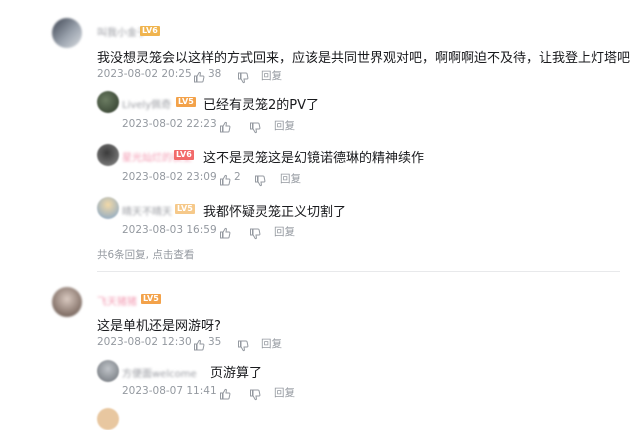  What do you see at coordinates (237, 177) in the screenshot?
I see `like-count: 2` at bounding box center [237, 177].